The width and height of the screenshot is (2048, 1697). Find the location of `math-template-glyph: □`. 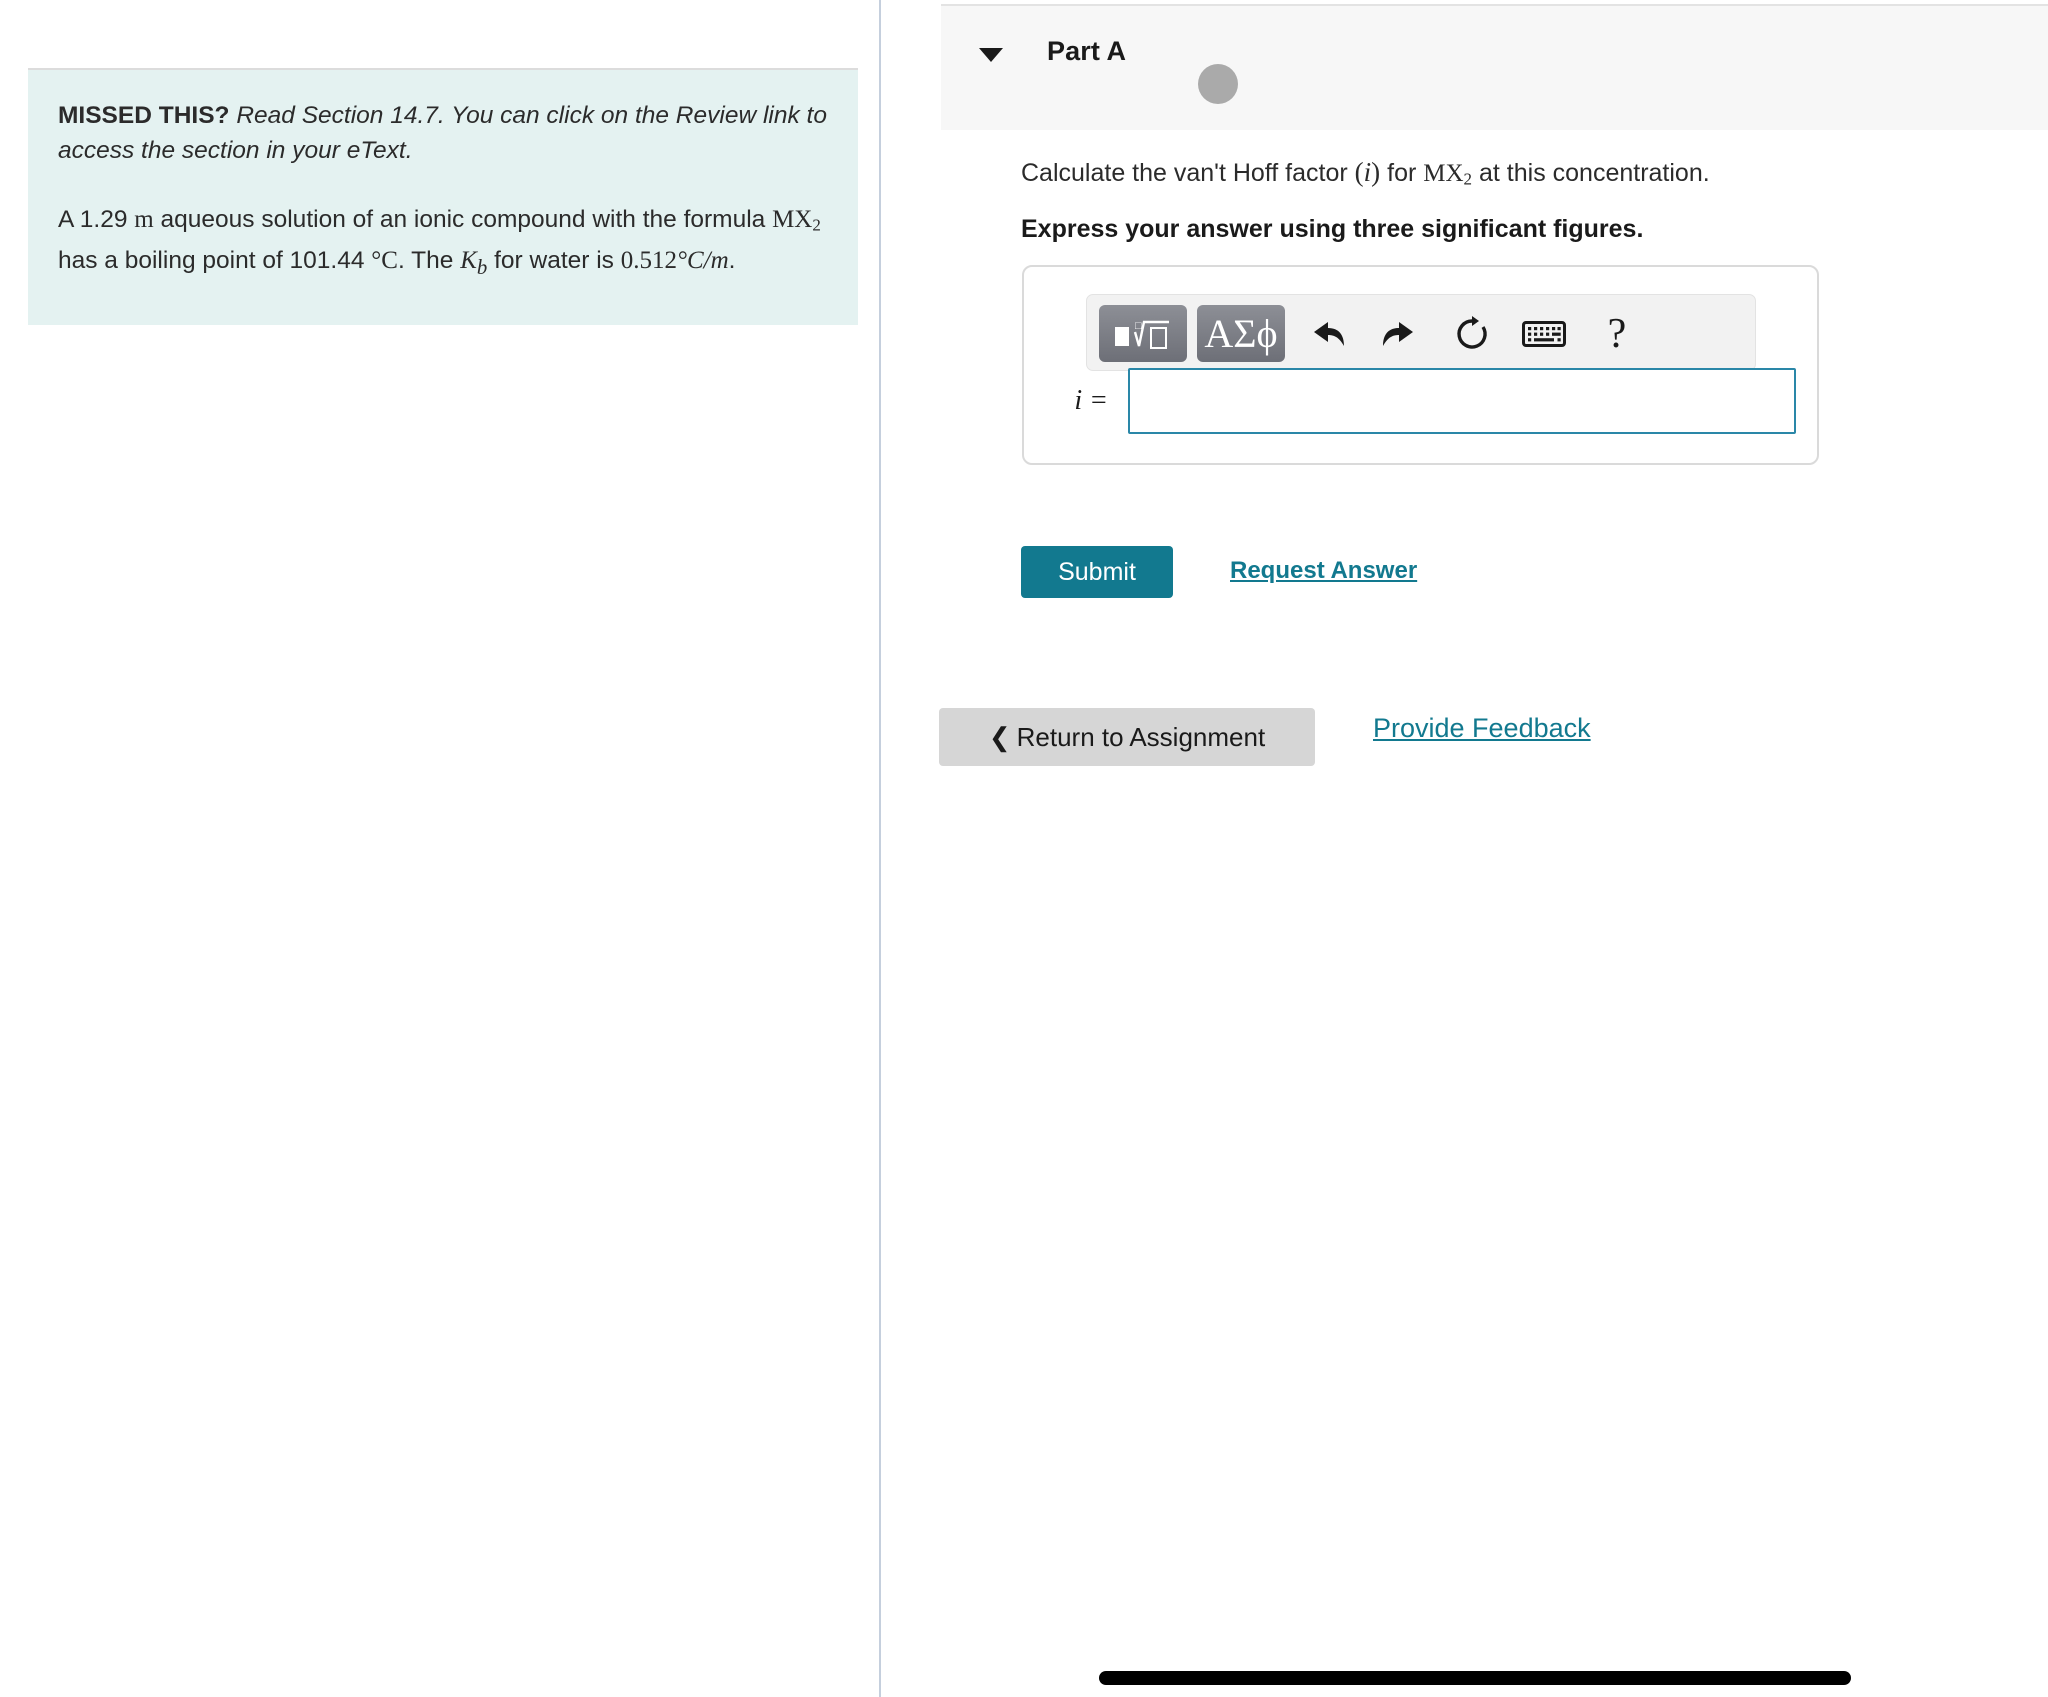

math-template-glyph: □ is located at coordinates (1142, 334).